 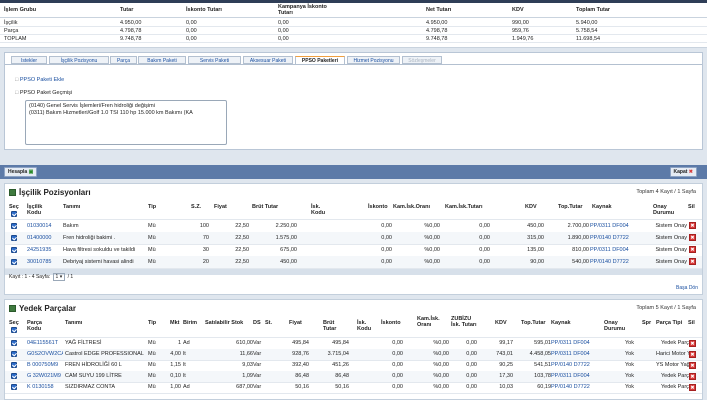 What do you see at coordinates (536, 323) in the screenshot?
I see `parts-header-cell: Top.Tutar` at bounding box center [536, 323].